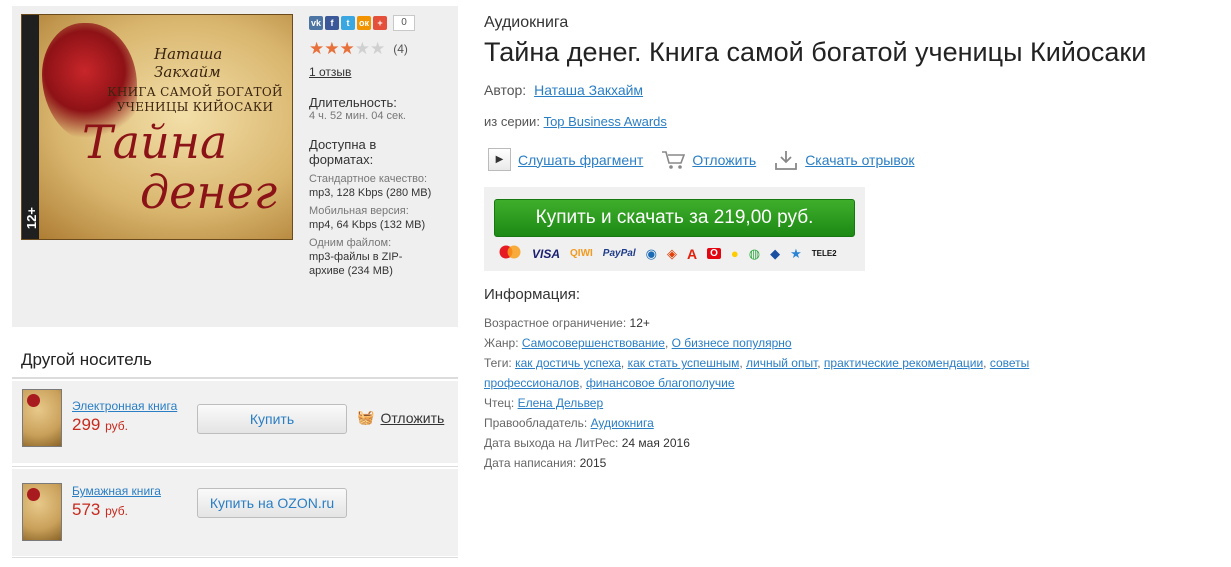  I want to click on download-label: Скачать отрывок, so click(859, 160).